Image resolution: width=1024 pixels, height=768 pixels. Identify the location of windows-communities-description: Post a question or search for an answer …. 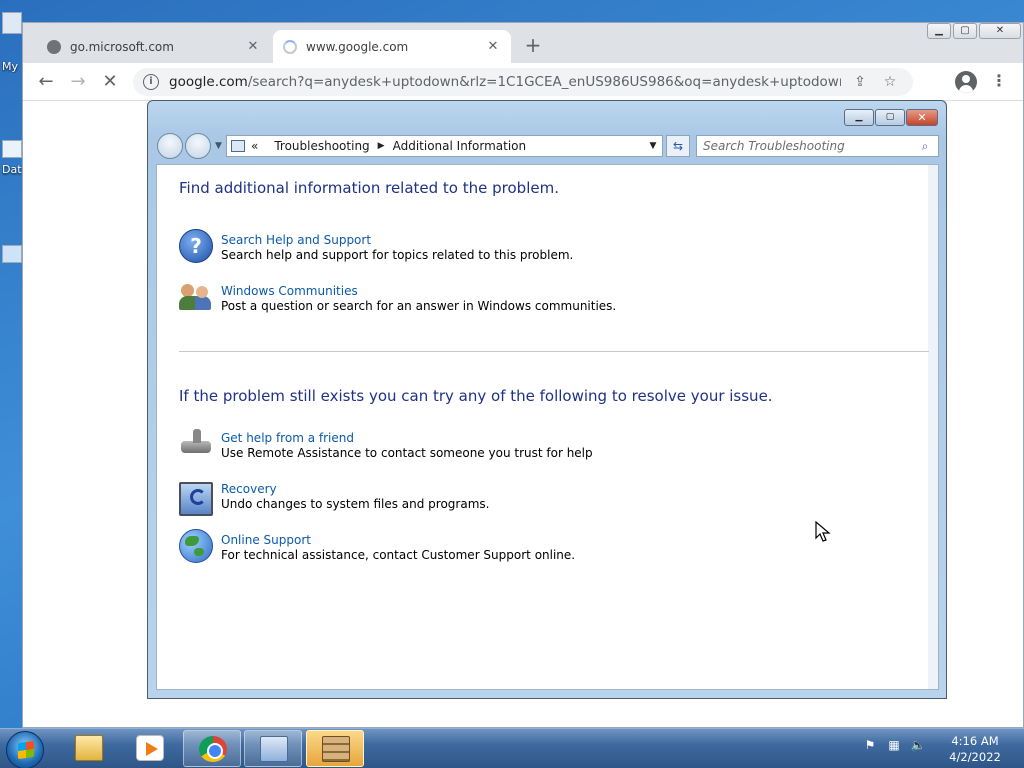
(419, 306).